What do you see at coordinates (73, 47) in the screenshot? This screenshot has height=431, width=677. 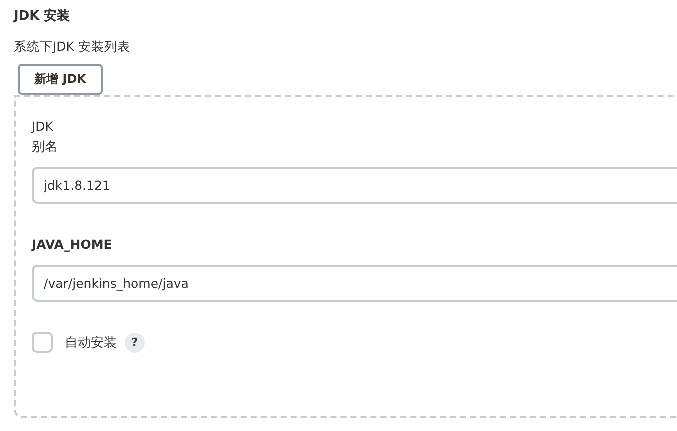 I see `section-description: 系统下JDK 安装列表` at bounding box center [73, 47].